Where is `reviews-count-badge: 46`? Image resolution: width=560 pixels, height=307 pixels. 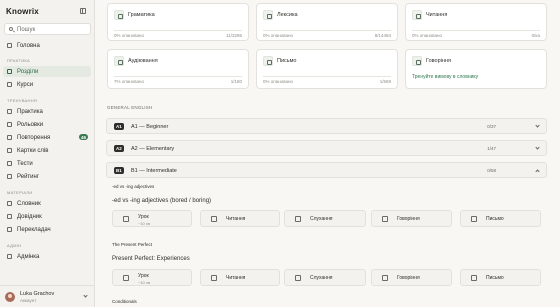 reviews-count-badge: 46 is located at coordinates (83, 137).